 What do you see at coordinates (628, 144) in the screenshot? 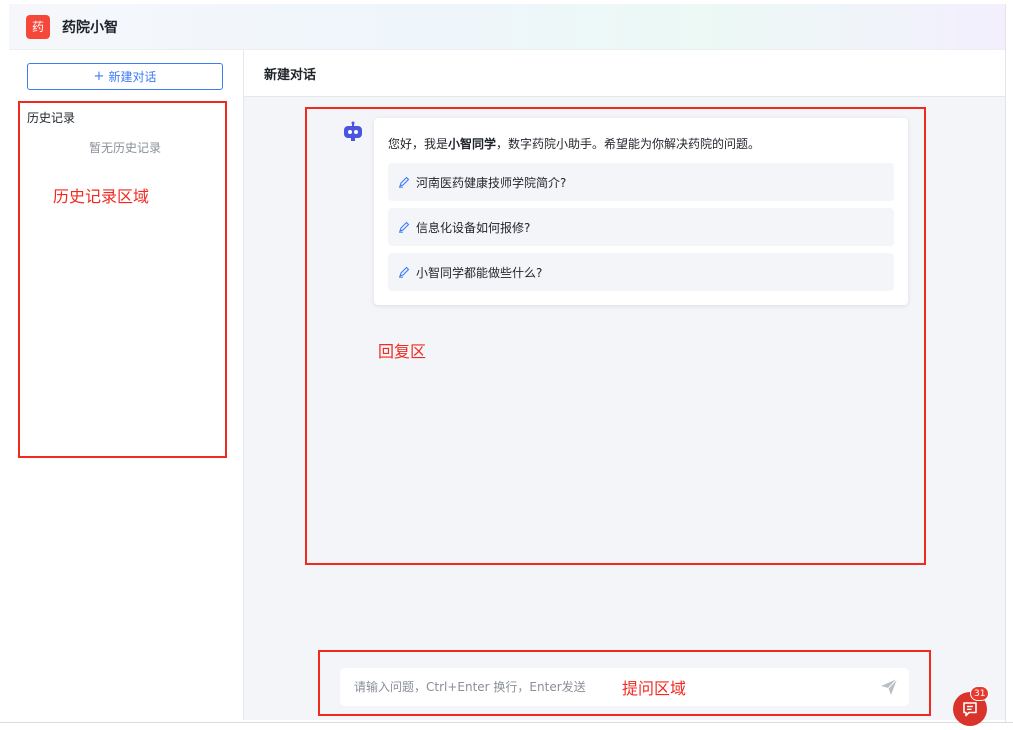
I see `greeting-suffix: ，数字药院小助手。希望能为你解决药院的问题。` at bounding box center [628, 144].